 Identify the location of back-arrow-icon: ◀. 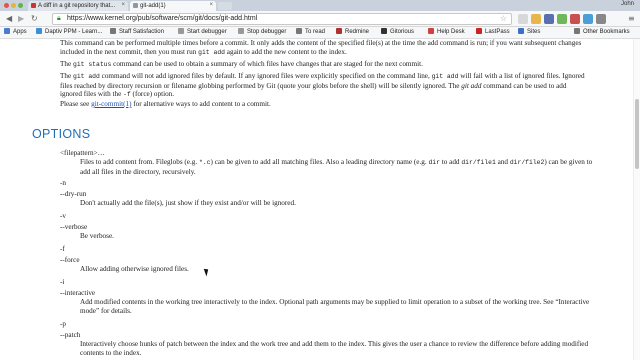
(9, 18).